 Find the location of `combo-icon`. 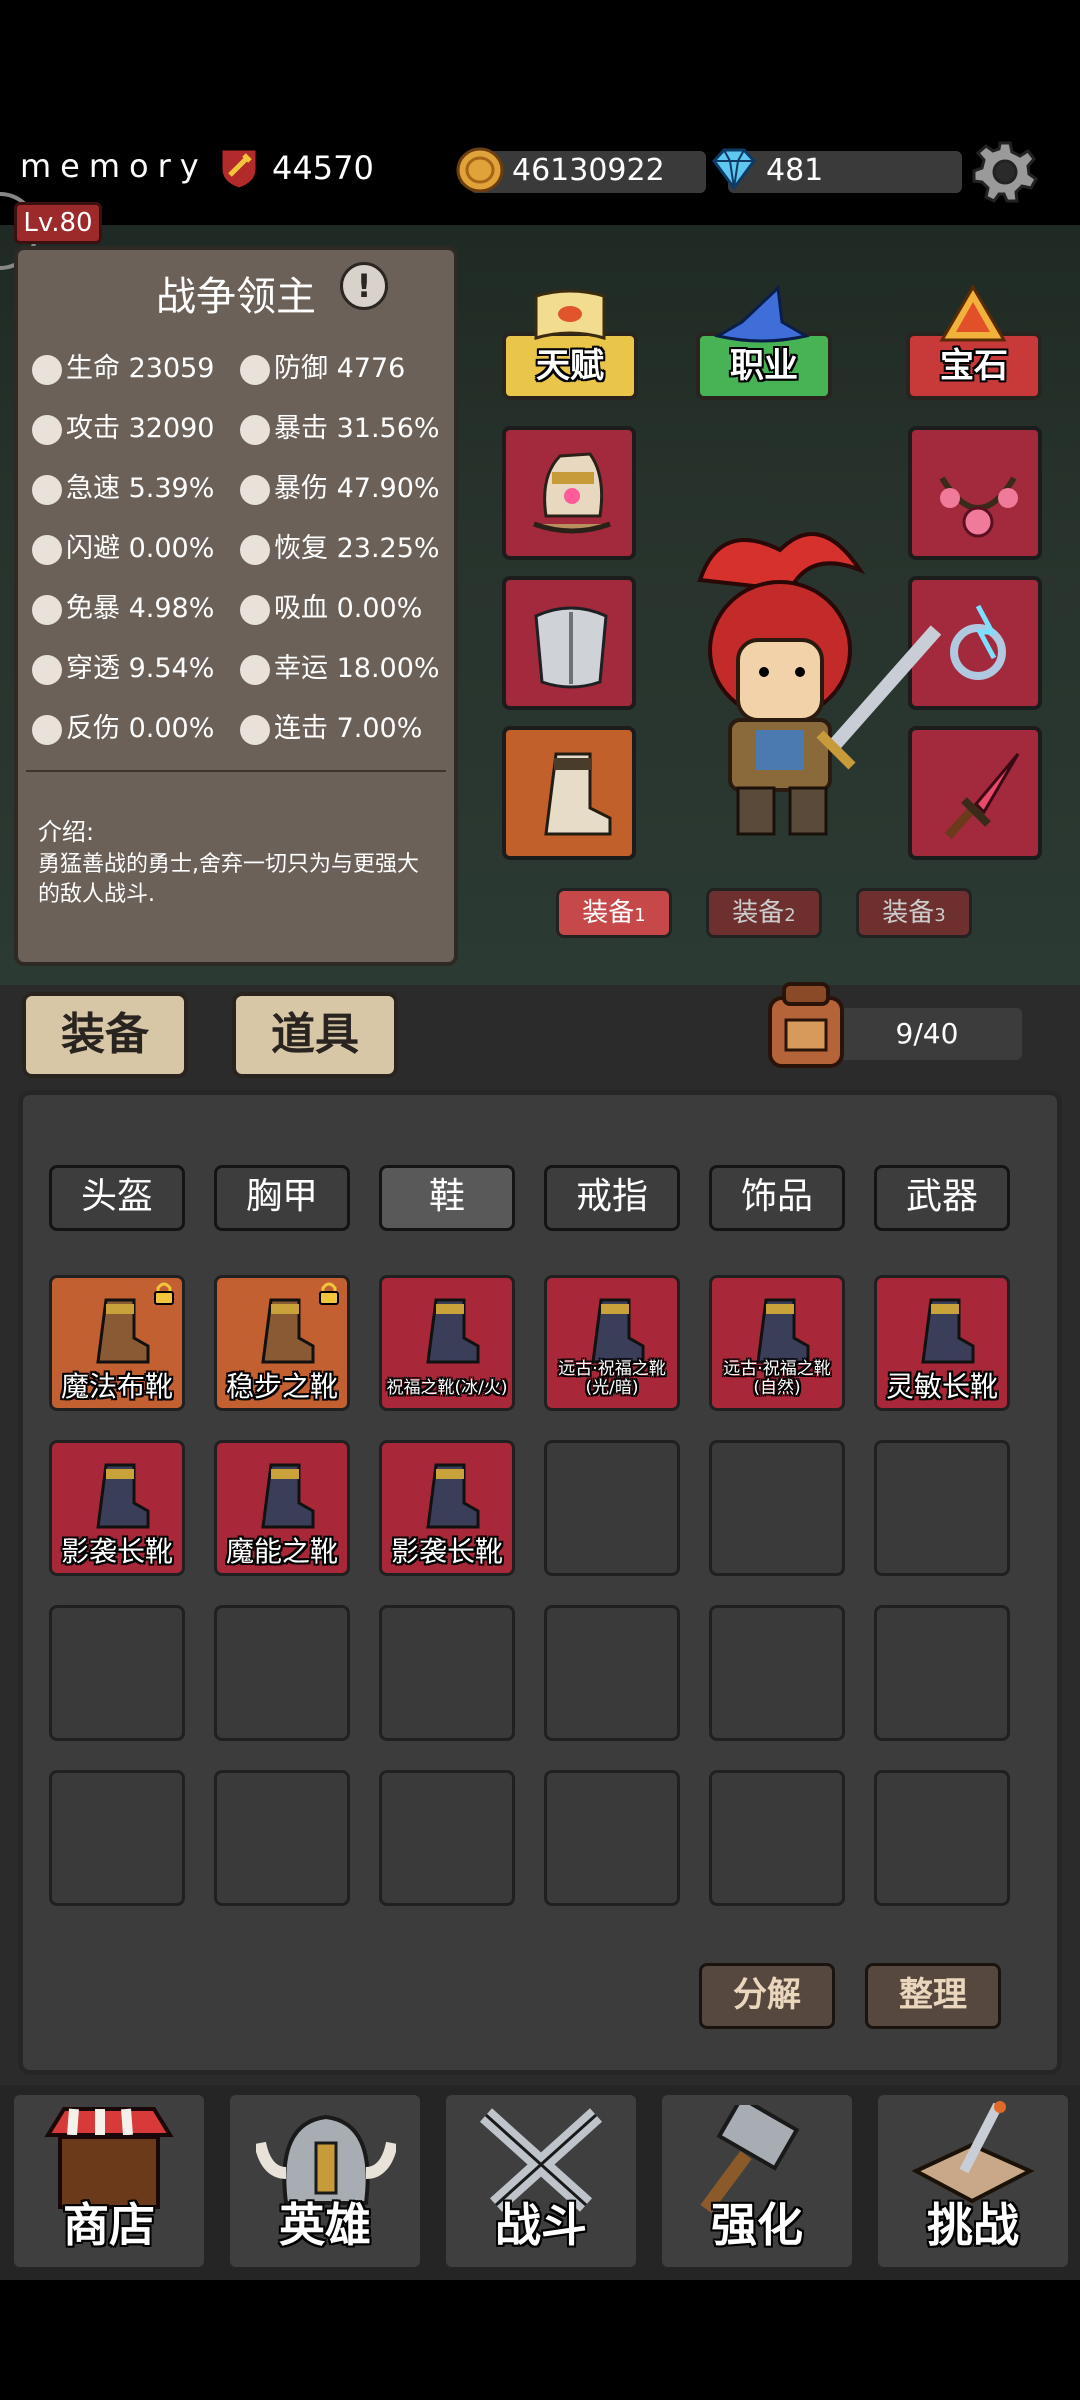

combo-icon is located at coordinates (255, 729).